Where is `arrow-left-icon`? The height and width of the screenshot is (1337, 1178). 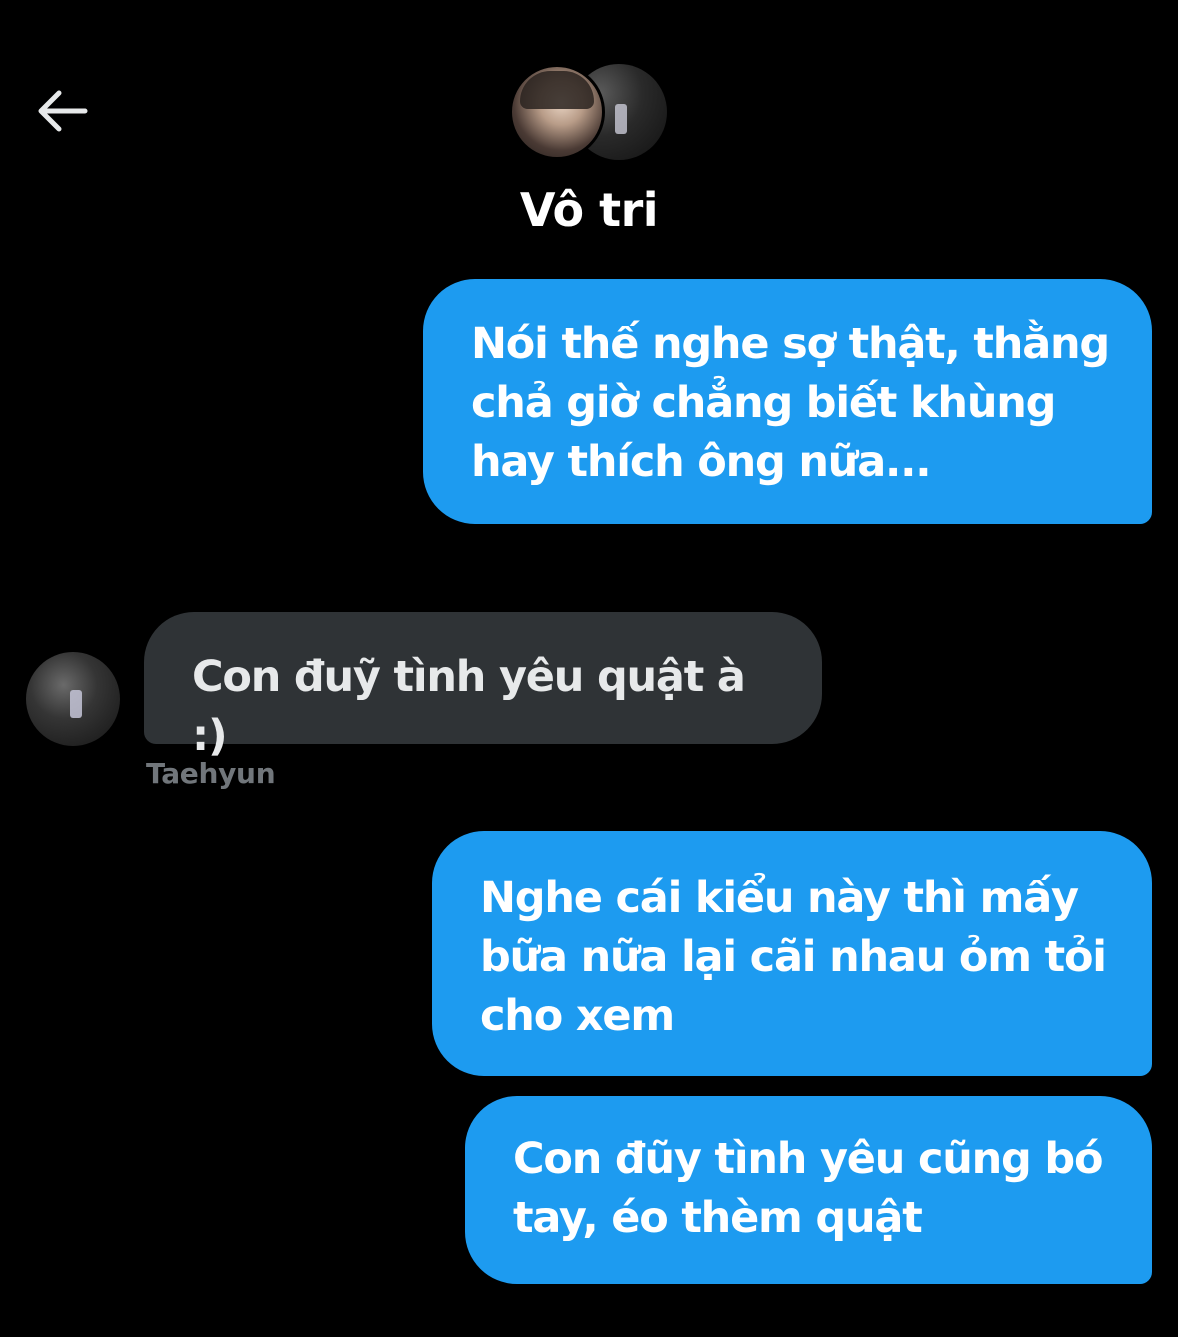 arrow-left-icon is located at coordinates (63, 111).